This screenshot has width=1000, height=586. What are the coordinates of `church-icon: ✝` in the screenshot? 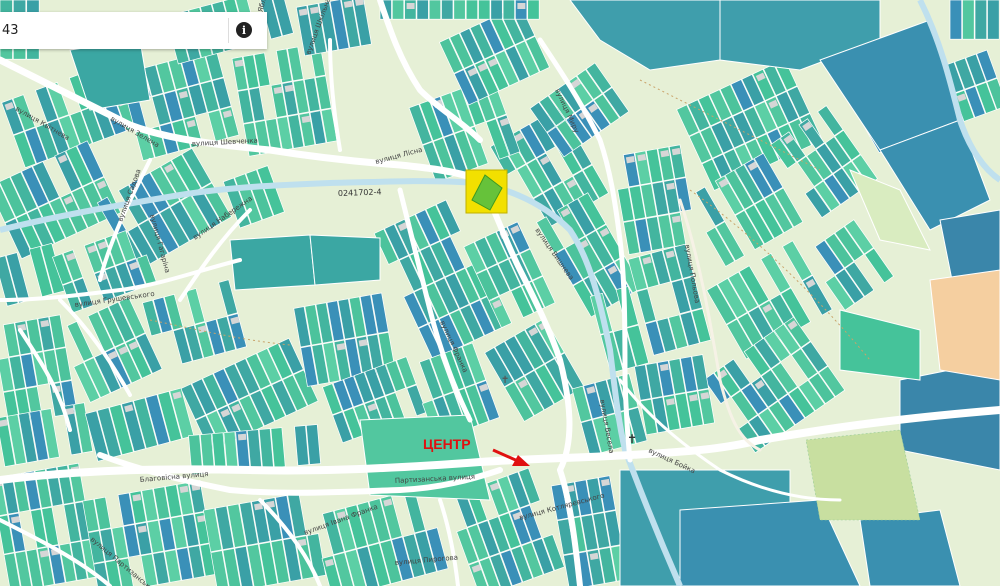 It's located at (632, 439).